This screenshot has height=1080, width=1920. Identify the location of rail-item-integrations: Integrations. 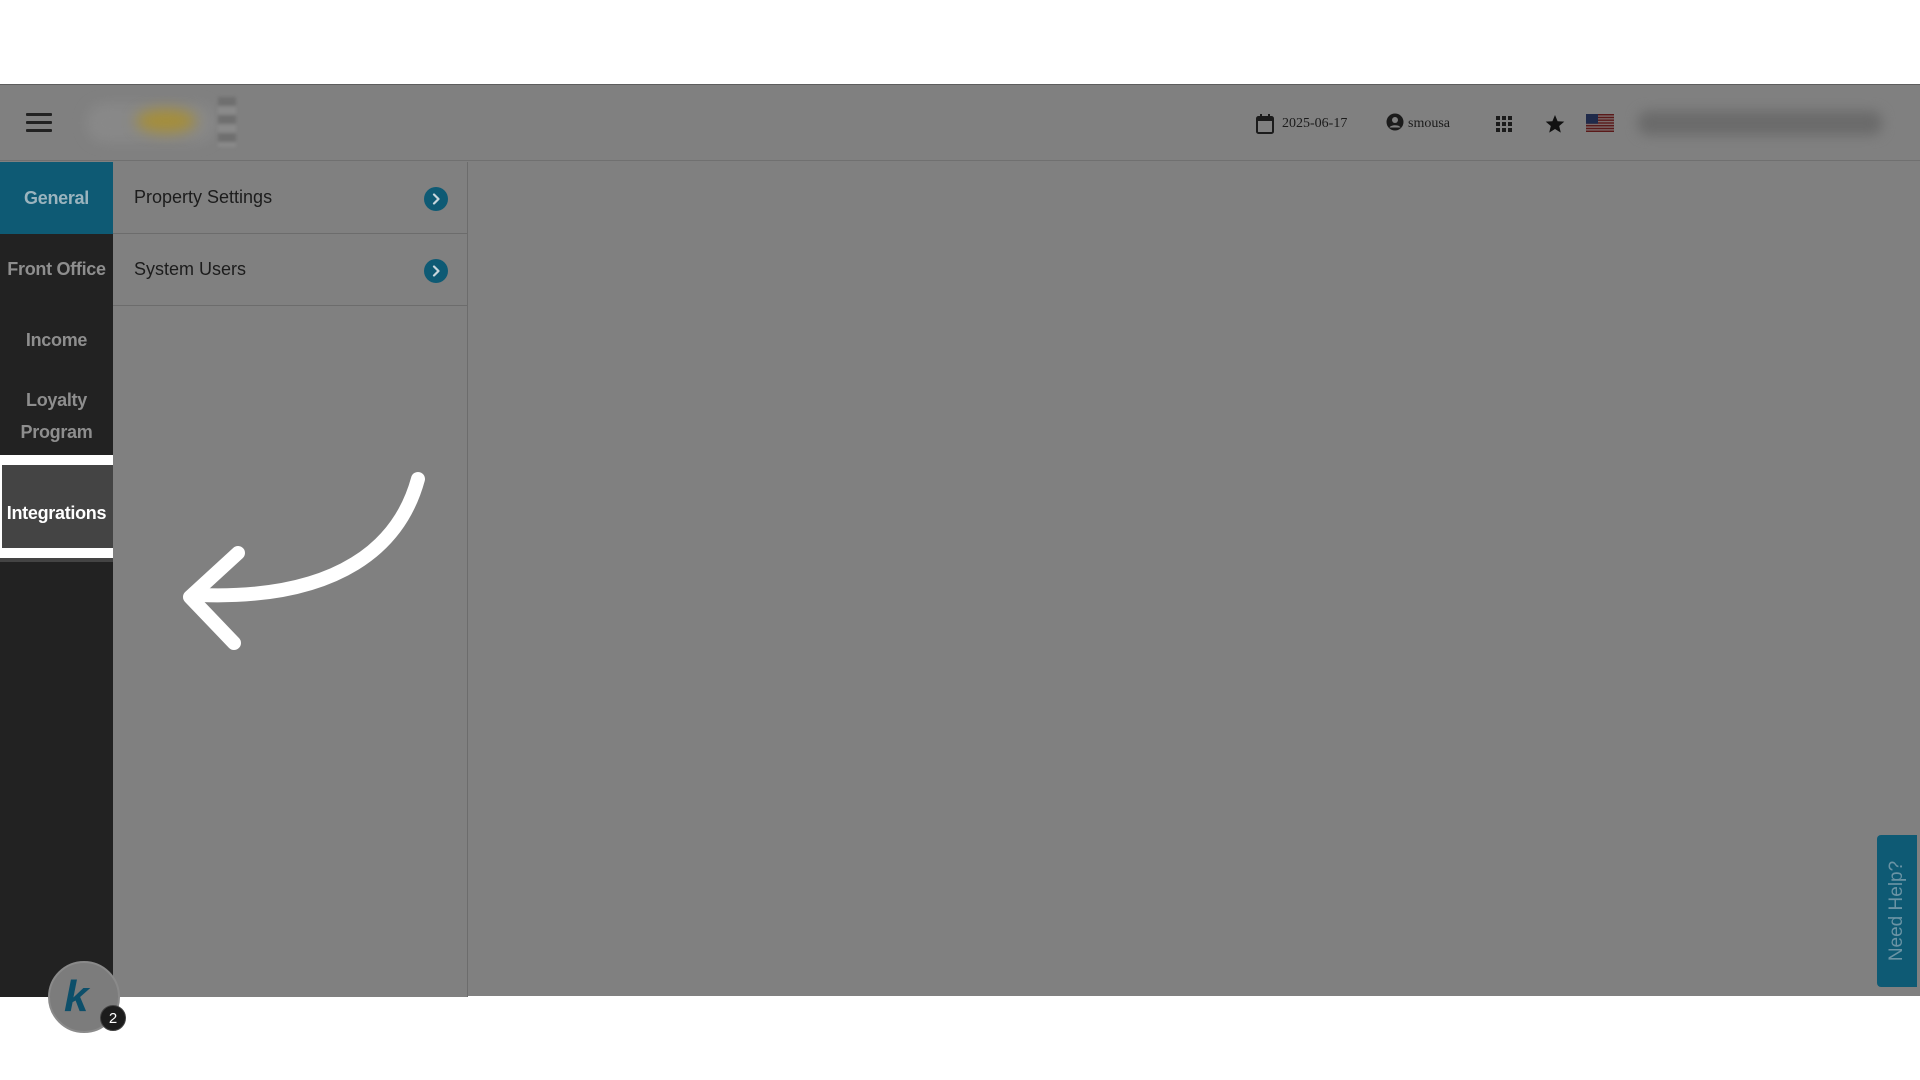
(56, 513).